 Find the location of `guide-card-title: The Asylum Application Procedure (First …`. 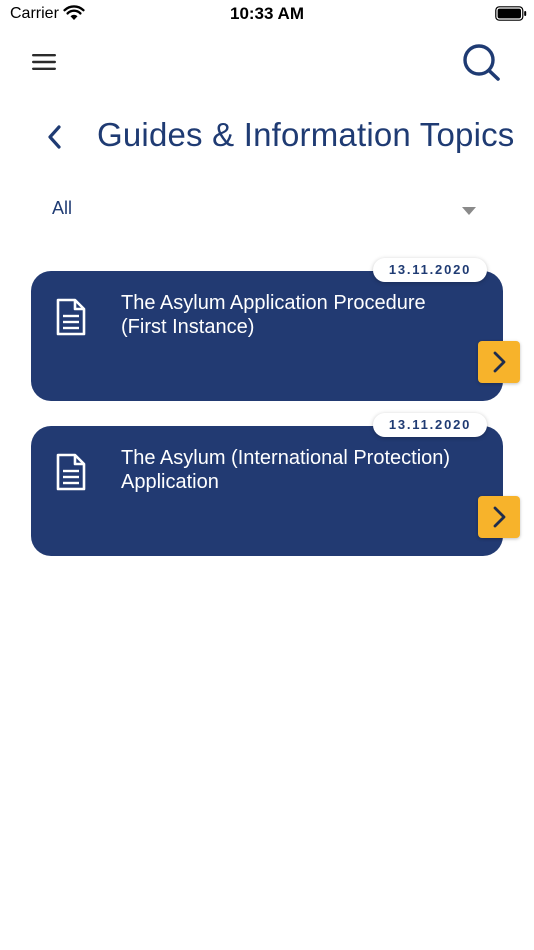

guide-card-title: The Asylum Application Procedure (First … is located at coordinates (273, 315).